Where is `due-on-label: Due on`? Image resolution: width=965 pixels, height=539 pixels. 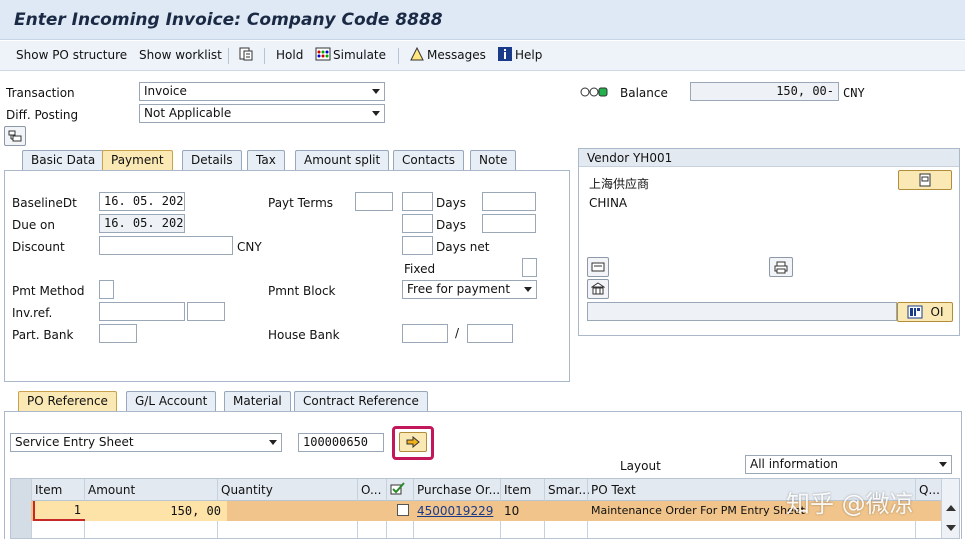
due-on-label: Due on is located at coordinates (33, 225).